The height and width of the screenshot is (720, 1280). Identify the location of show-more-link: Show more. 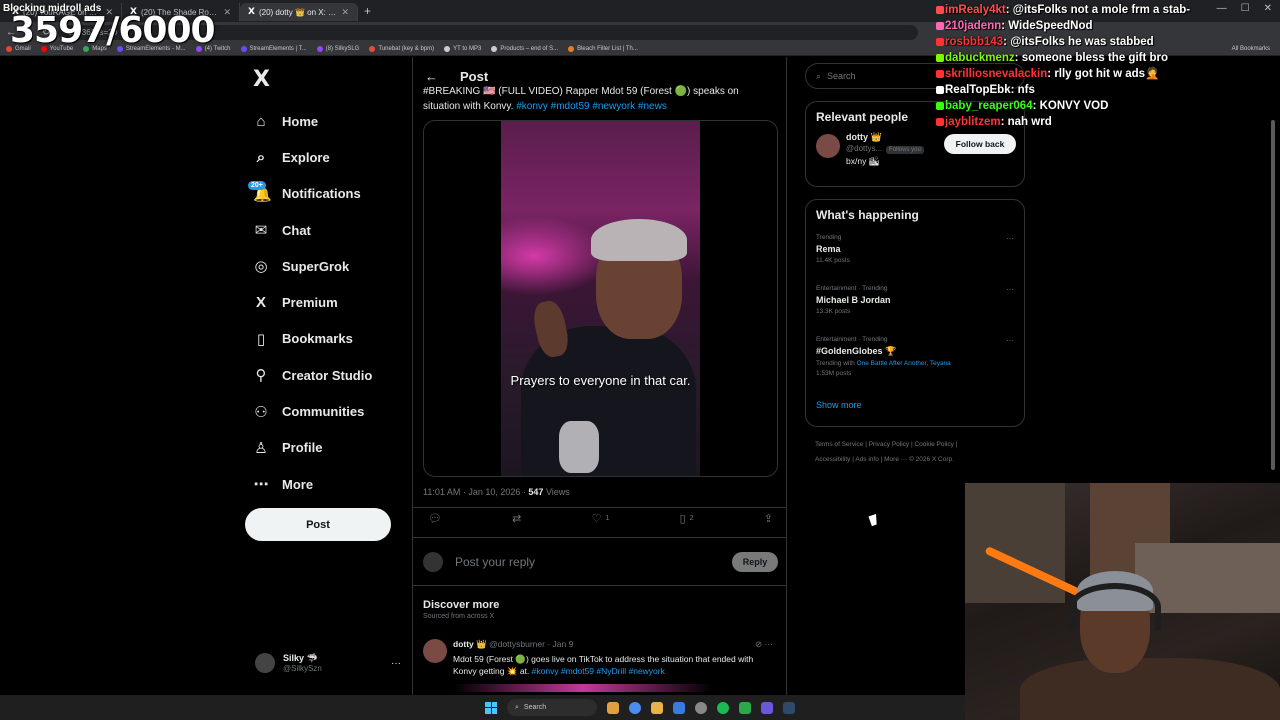
(915, 406).